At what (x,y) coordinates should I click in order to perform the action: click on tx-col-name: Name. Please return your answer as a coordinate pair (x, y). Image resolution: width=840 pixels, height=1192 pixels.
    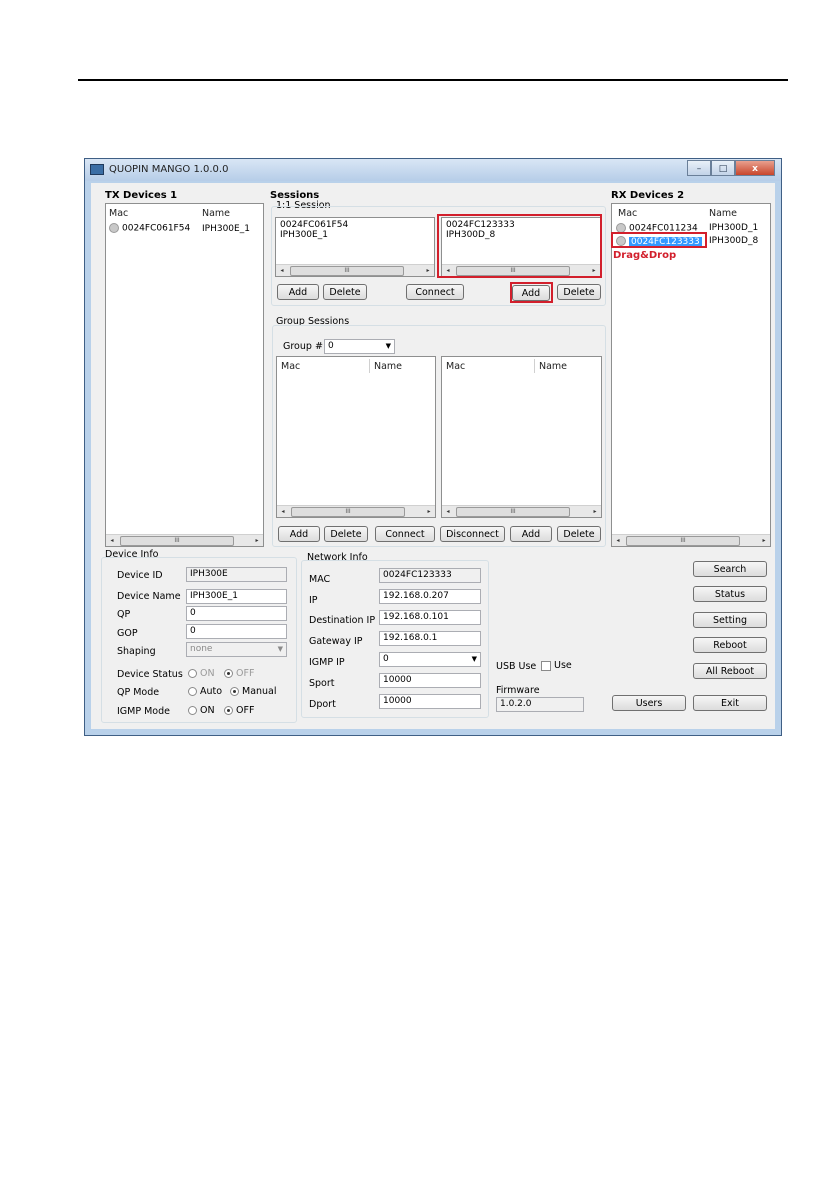
    Looking at the image, I should click on (216, 213).